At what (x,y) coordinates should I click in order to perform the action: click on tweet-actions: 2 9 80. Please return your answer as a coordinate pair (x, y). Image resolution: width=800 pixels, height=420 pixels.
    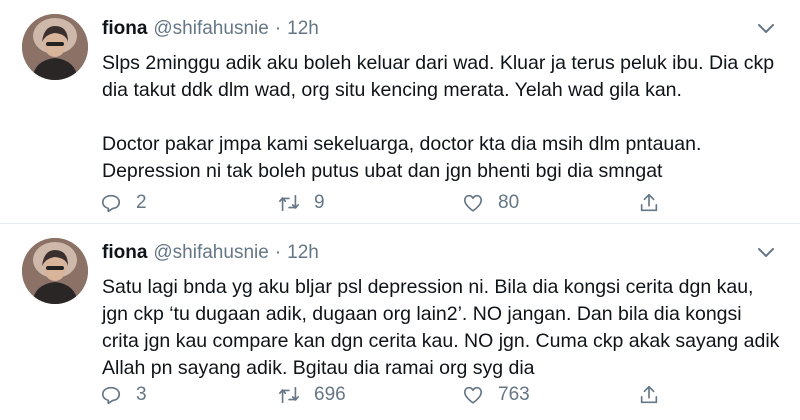
    Looking at the image, I should click on (390, 203).